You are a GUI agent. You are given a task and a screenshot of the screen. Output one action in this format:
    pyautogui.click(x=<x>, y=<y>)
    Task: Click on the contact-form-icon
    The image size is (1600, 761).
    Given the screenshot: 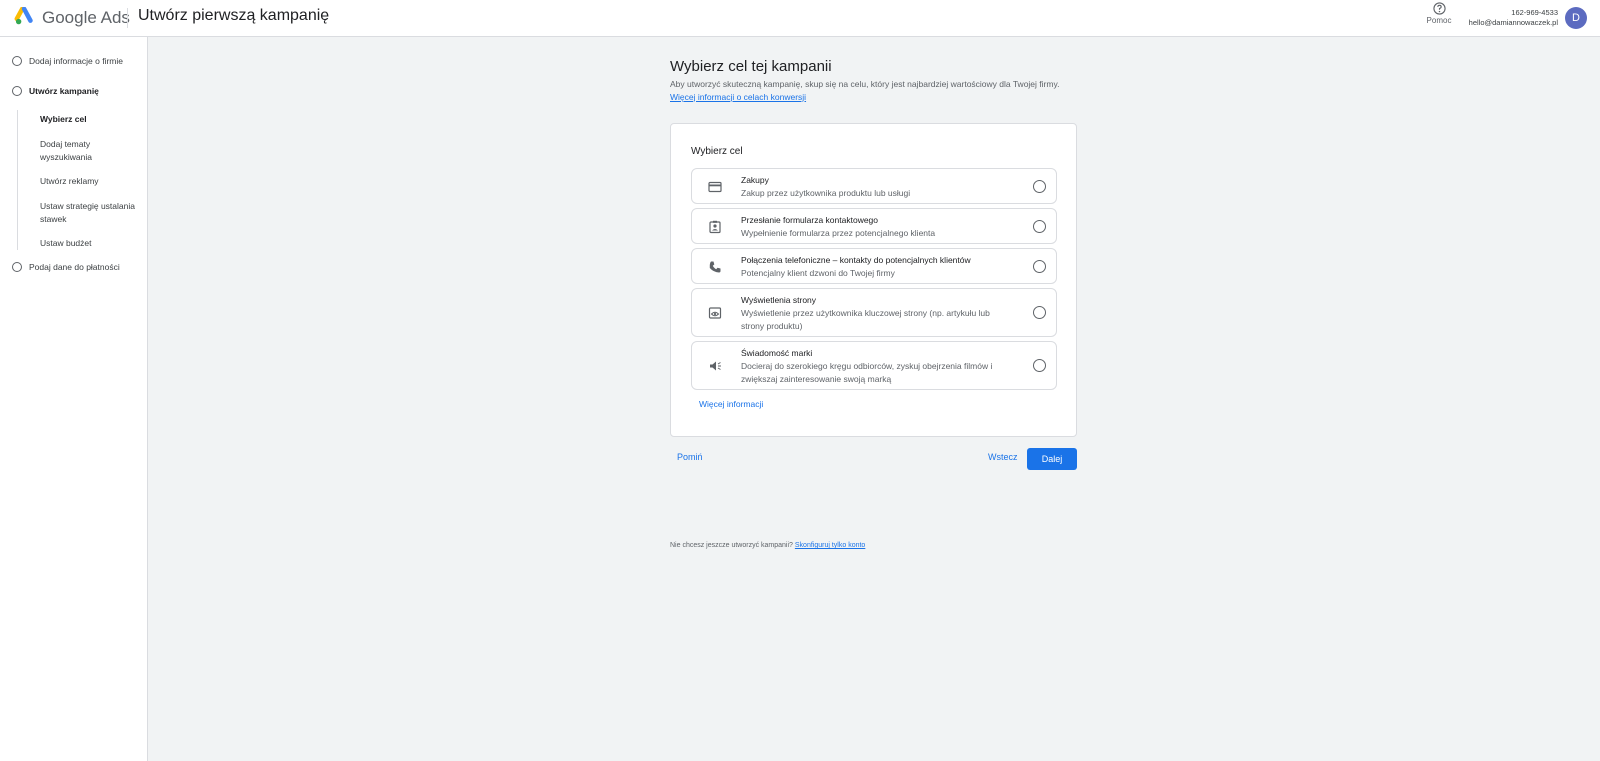 What is the action you would take?
    pyautogui.click(x=715, y=227)
    